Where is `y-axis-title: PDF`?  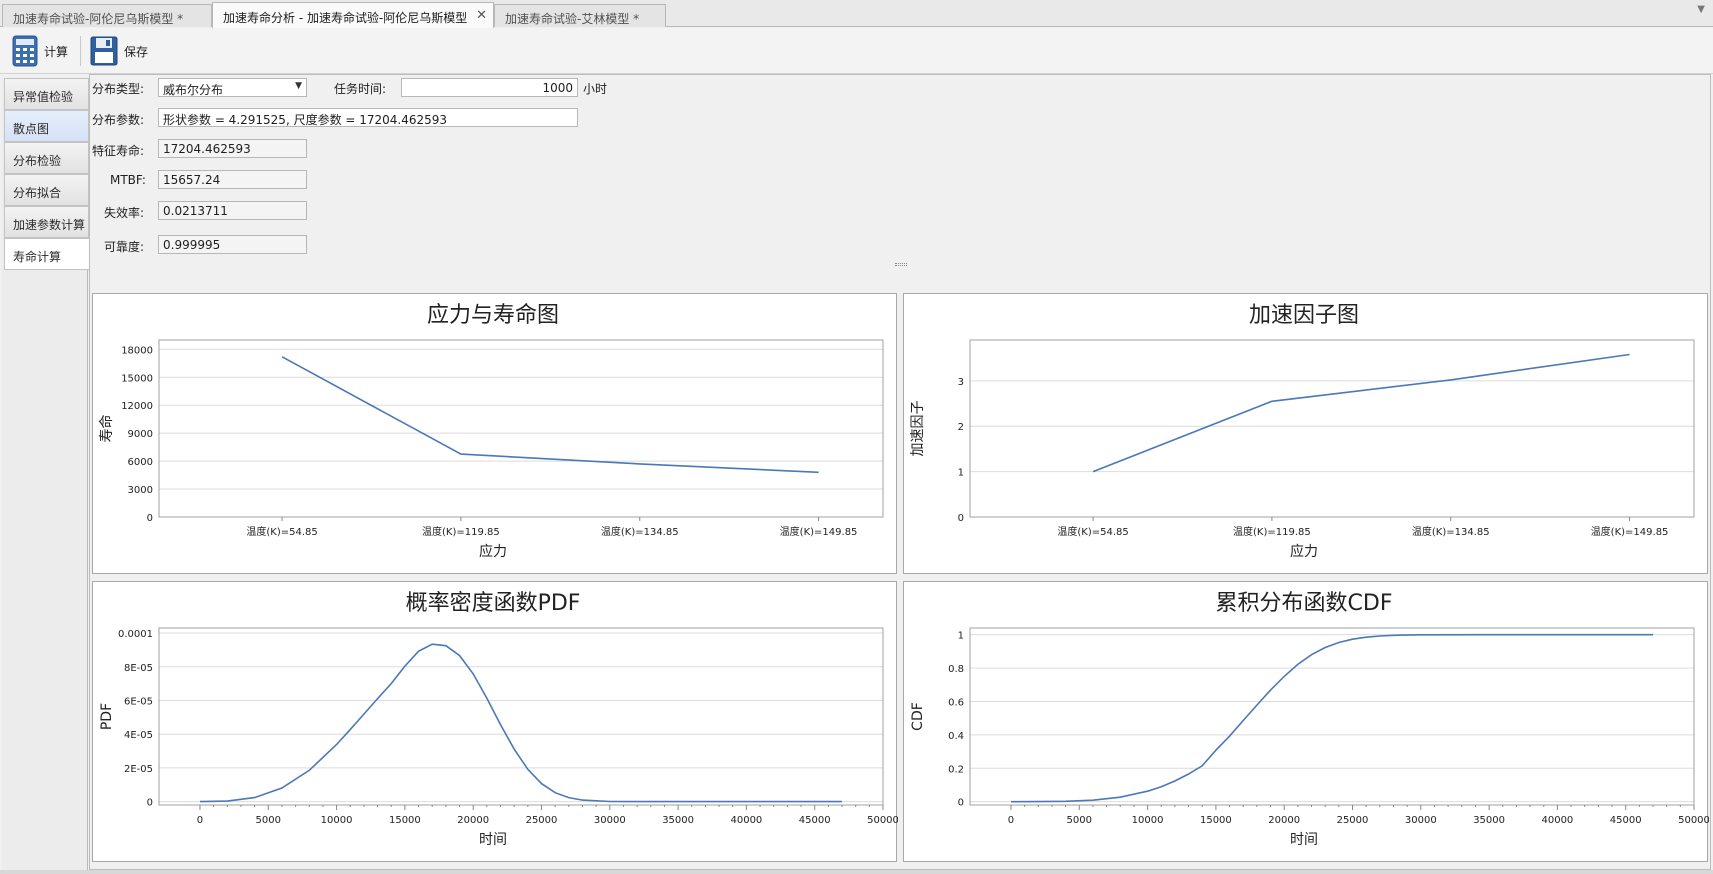
y-axis-title: PDF is located at coordinates (107, 716).